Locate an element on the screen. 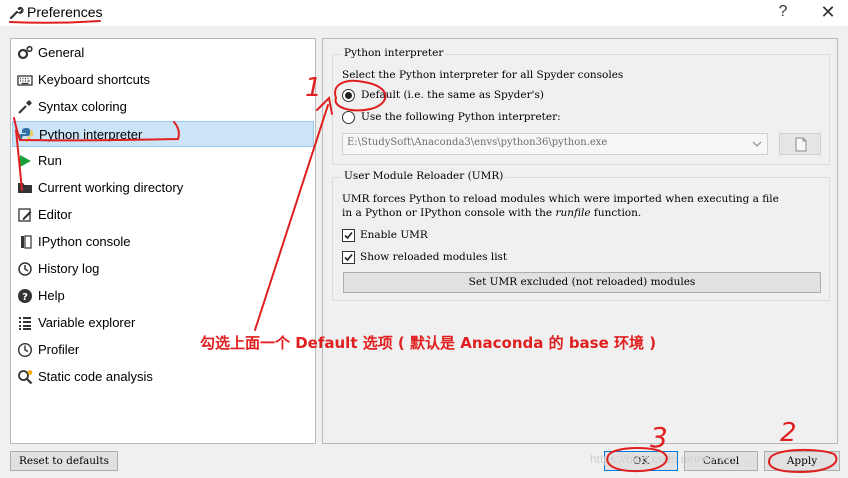 The image size is (848, 478). custom-interpreter-label: Use the following Python interpreter: is located at coordinates (461, 117).